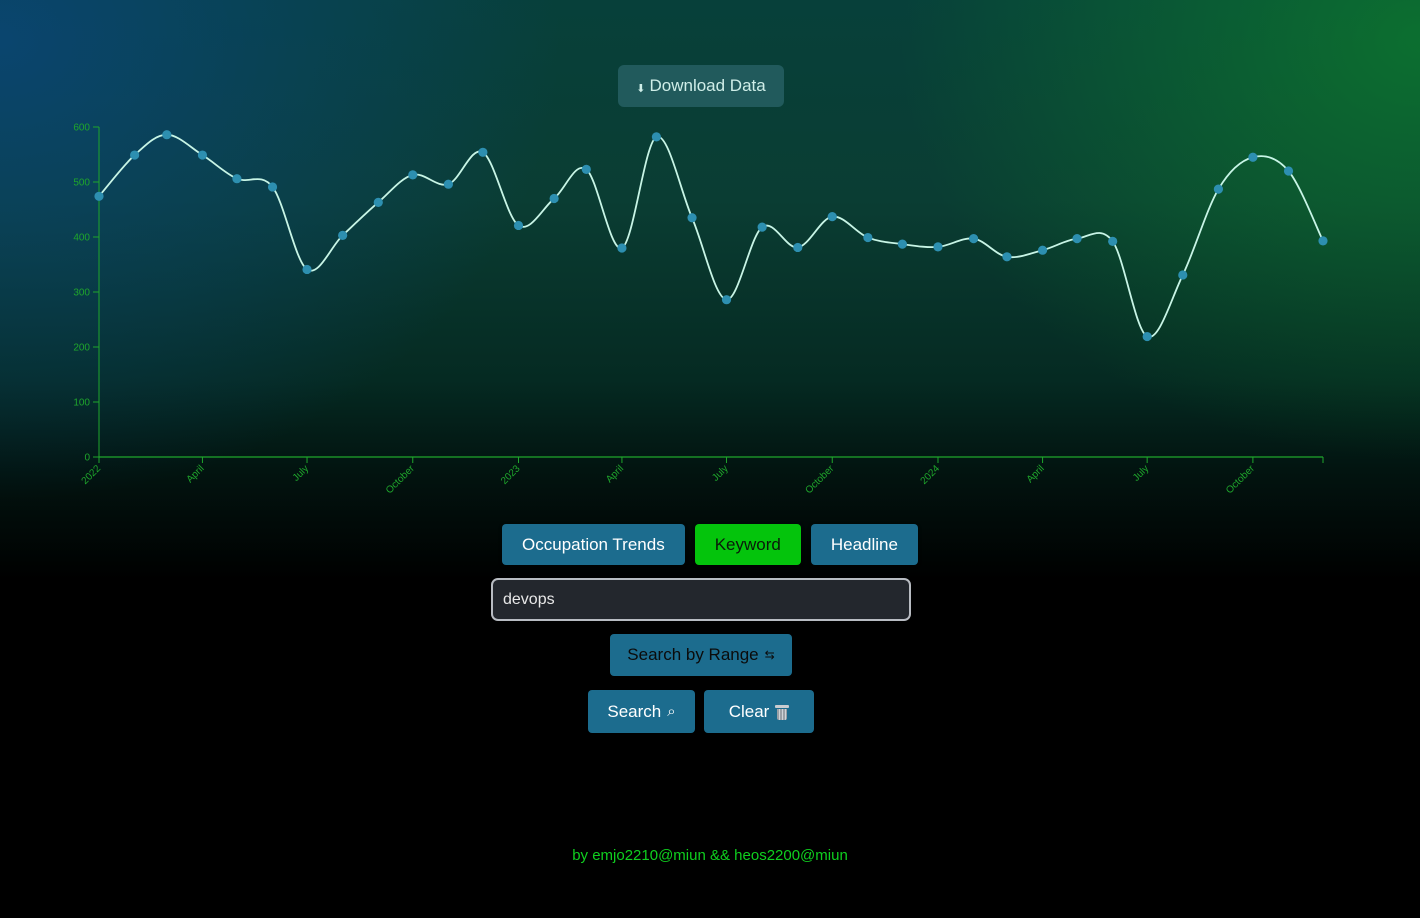 This screenshot has width=1420, height=918. I want to click on search-button-label: Search, so click(634, 711).